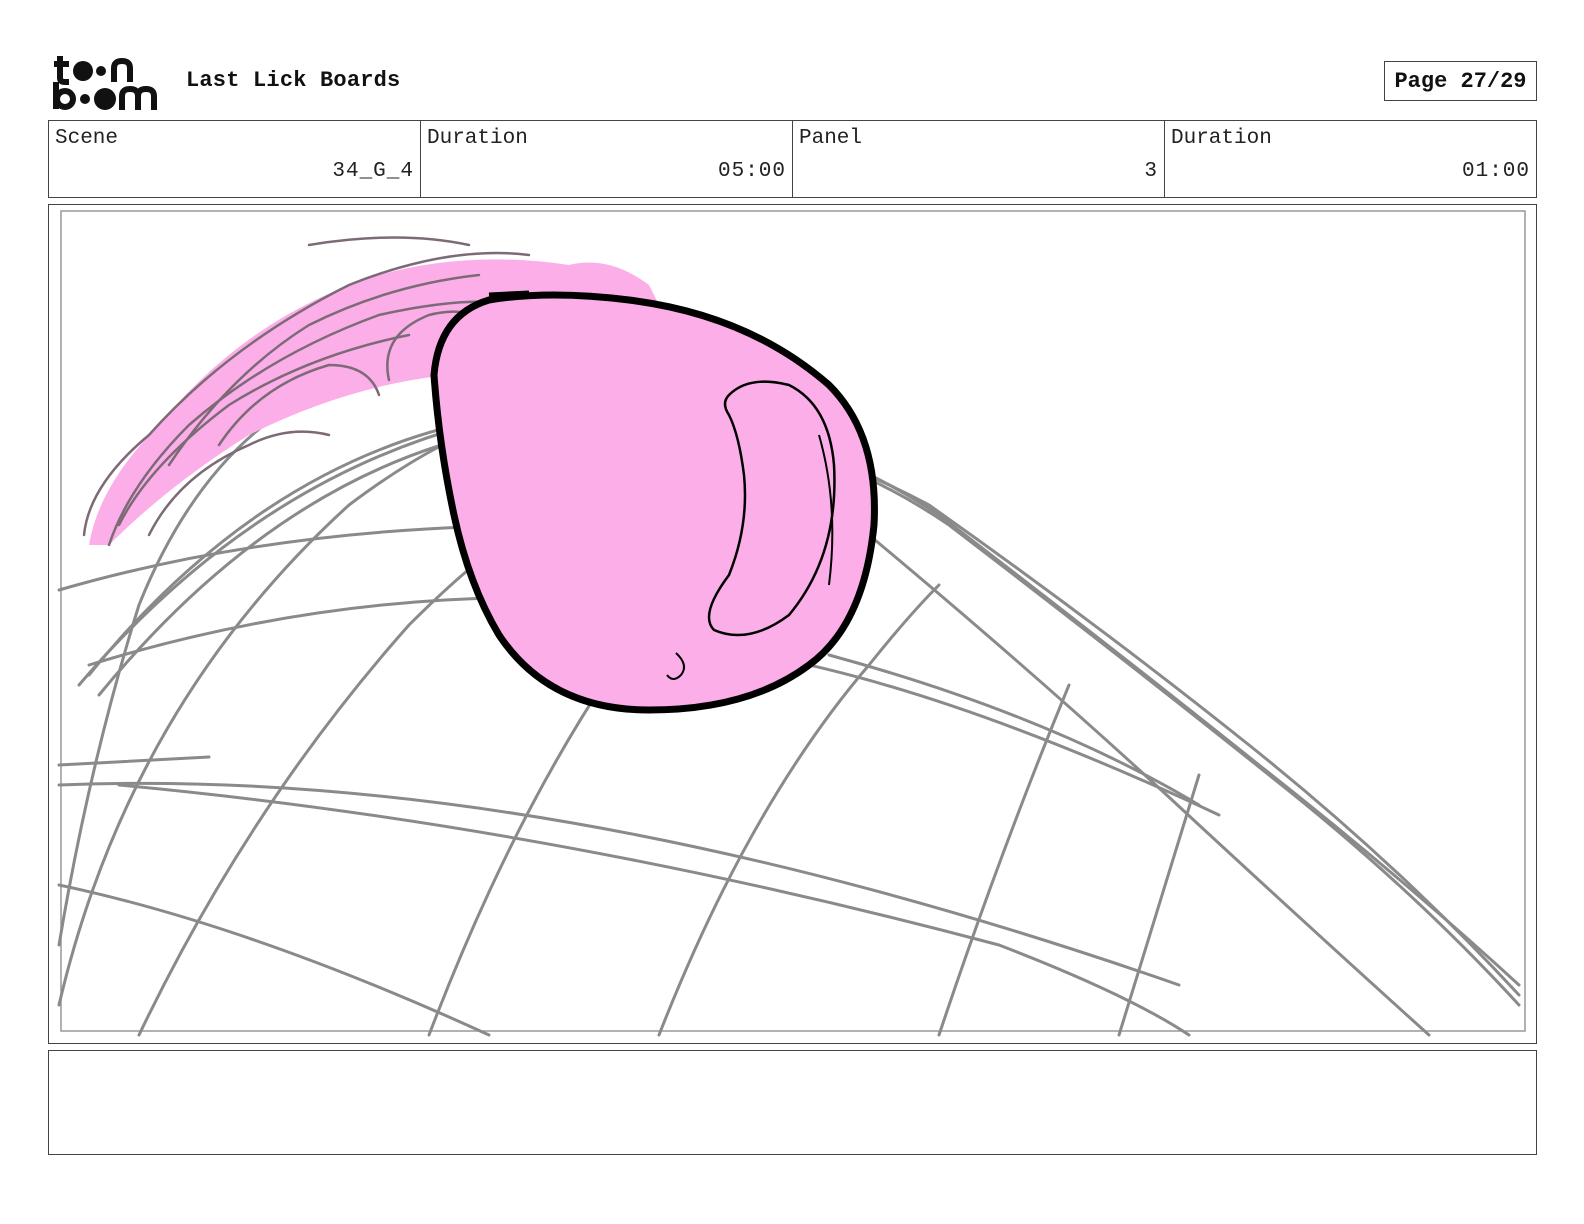 The width and height of the screenshot is (1584, 1224). What do you see at coordinates (1151, 171) in the screenshot?
I see `panel-value: 3` at bounding box center [1151, 171].